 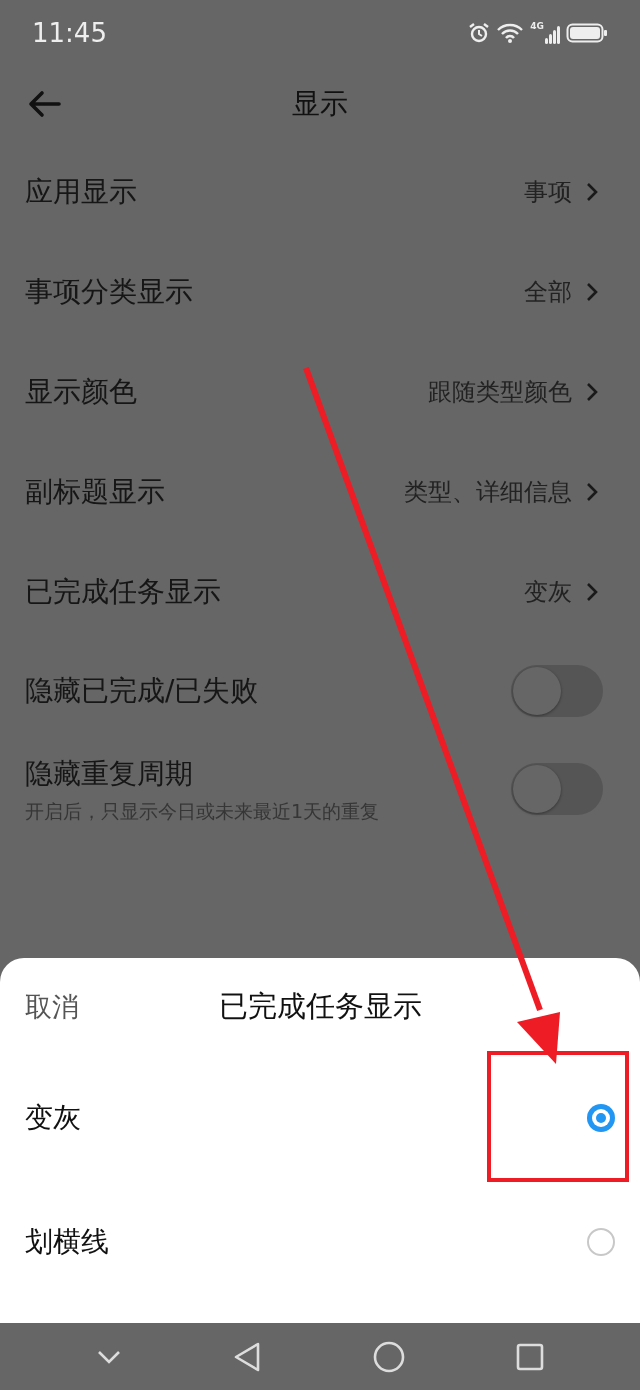 I want to click on settings-row: 副标题显示 类型、详细信息, so click(x=320, y=492).